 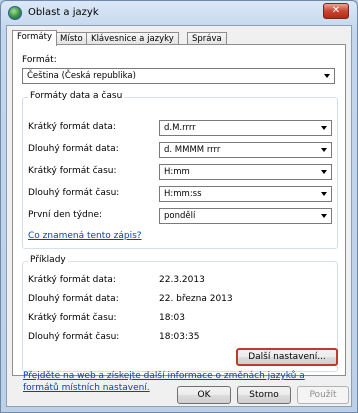 I want to click on short-time-select: H:mm, so click(x=245, y=172).